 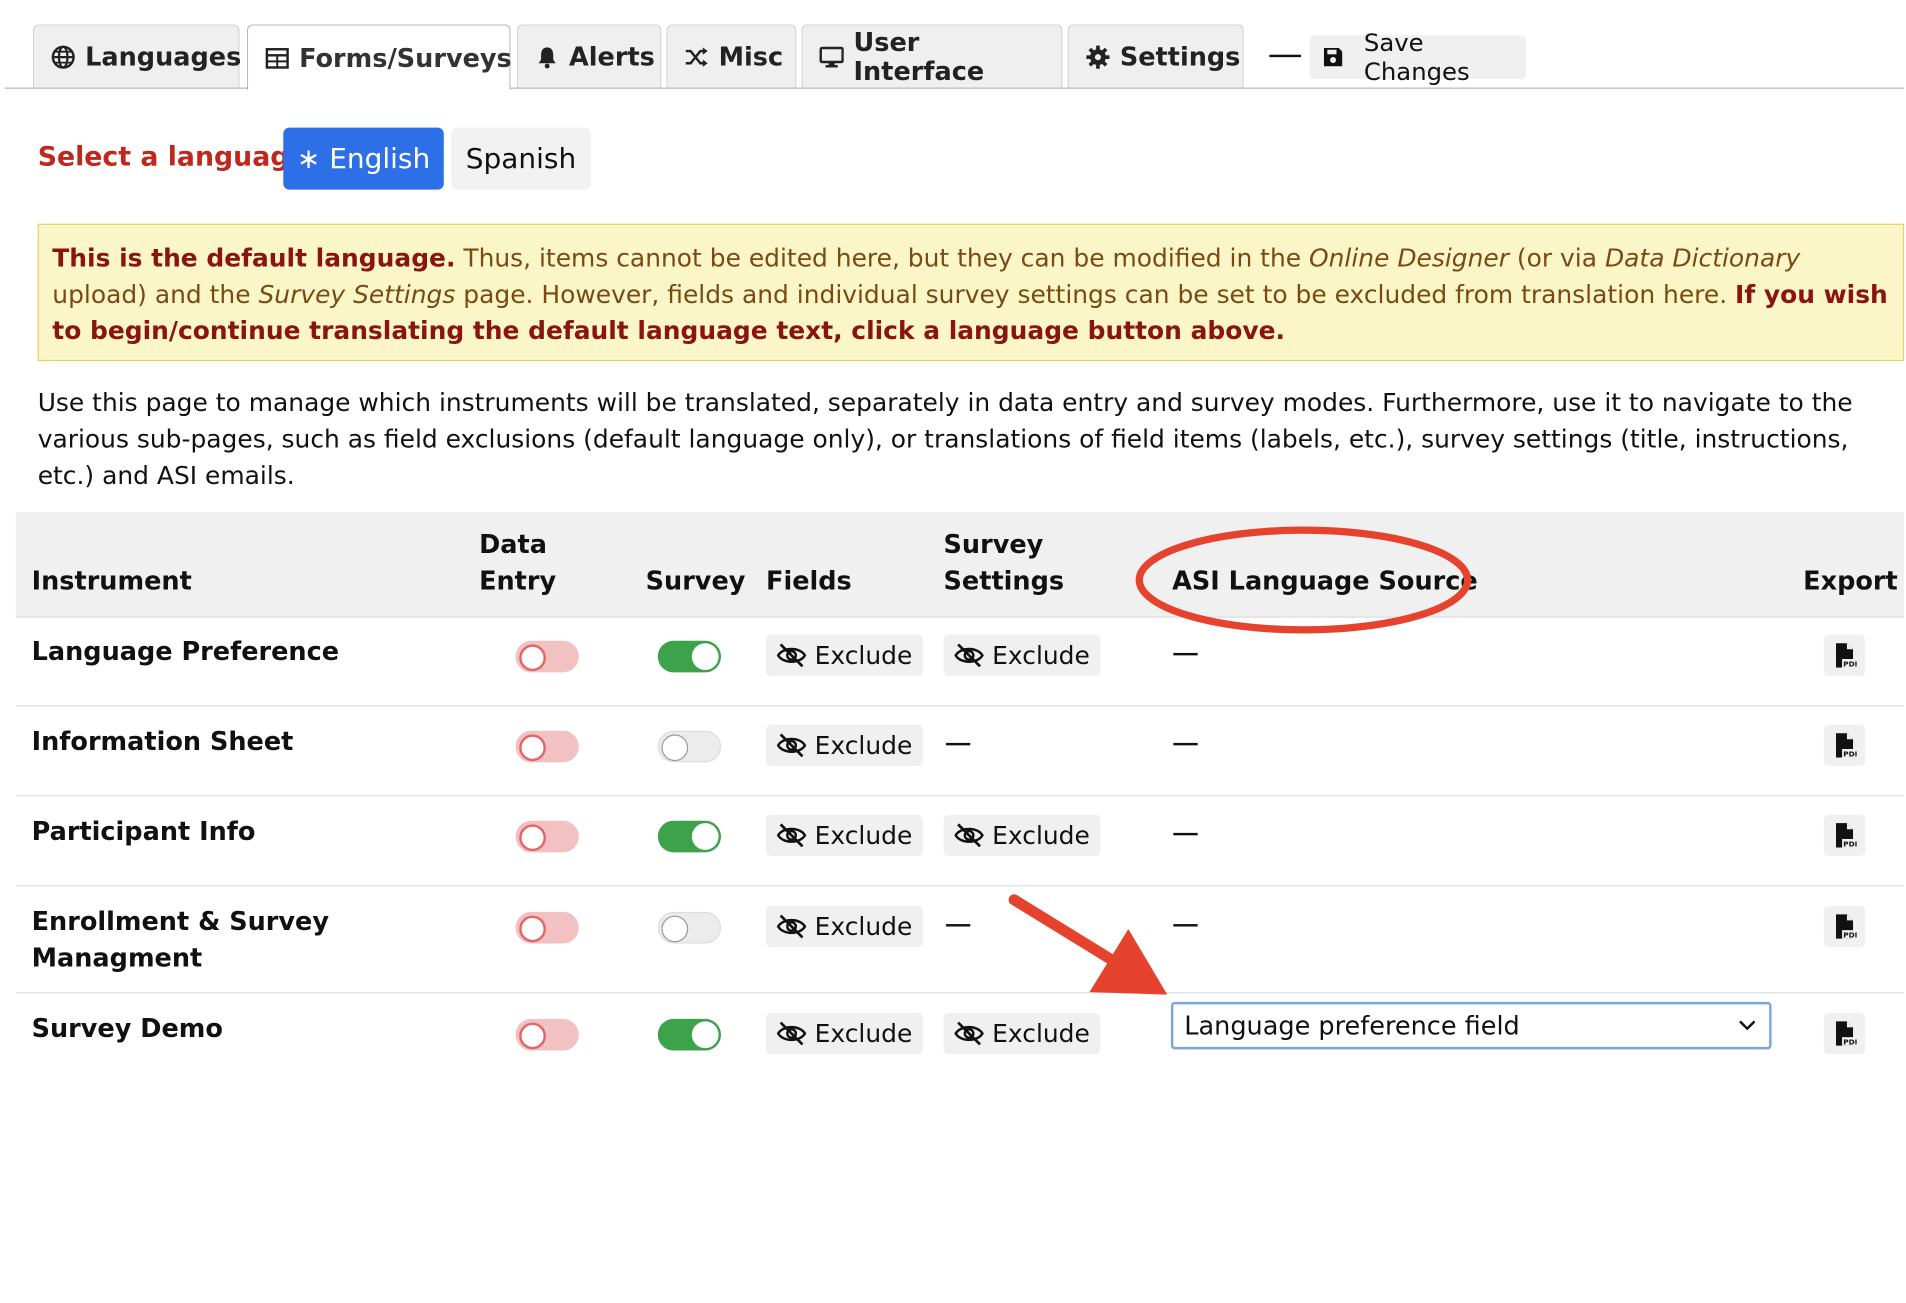 I want to click on tab-label: Settings, so click(x=1180, y=56).